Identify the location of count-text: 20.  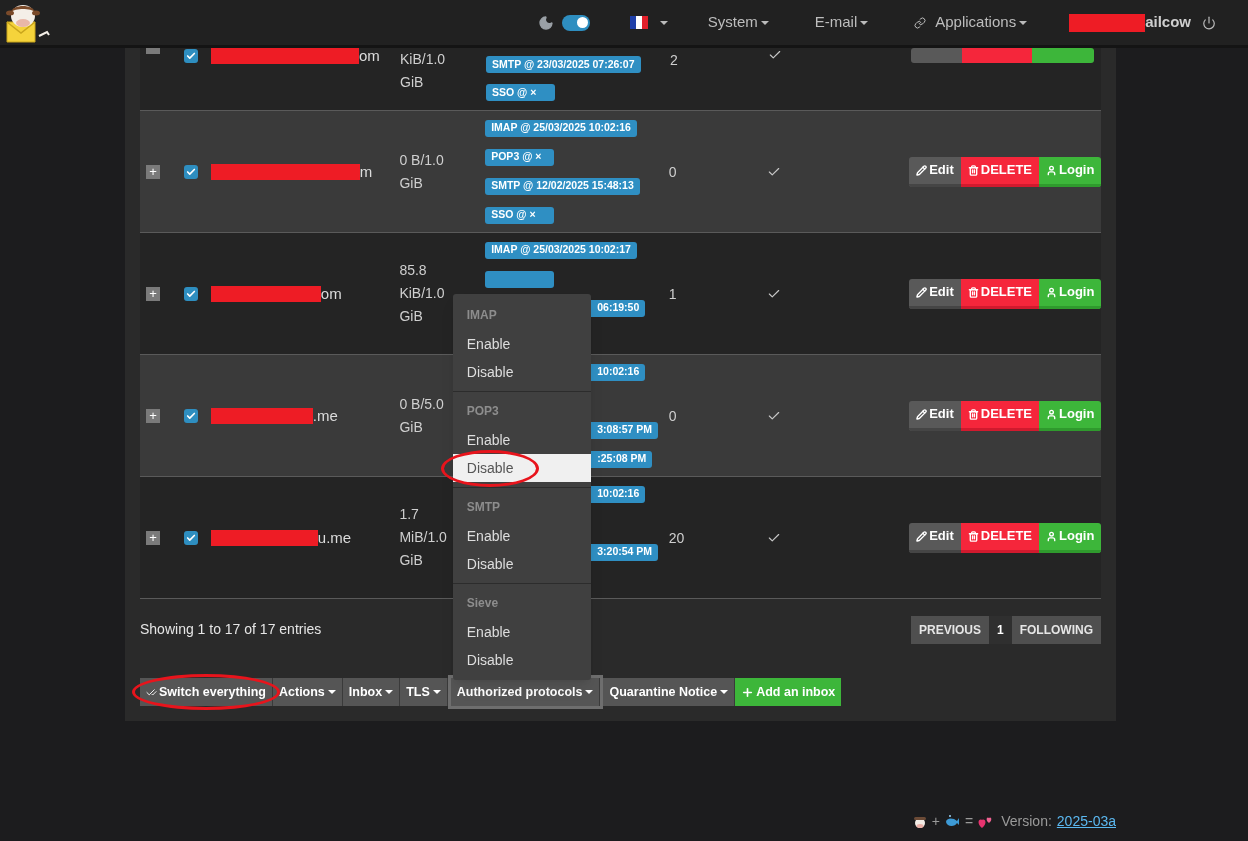
(676, 537).